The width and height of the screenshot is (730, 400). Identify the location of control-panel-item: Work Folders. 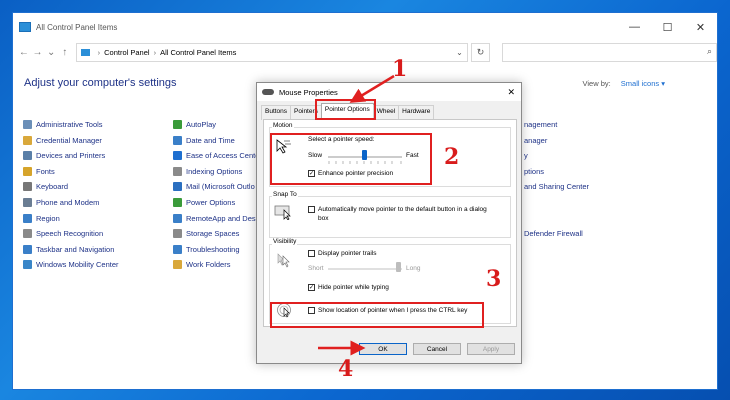
(202, 265).